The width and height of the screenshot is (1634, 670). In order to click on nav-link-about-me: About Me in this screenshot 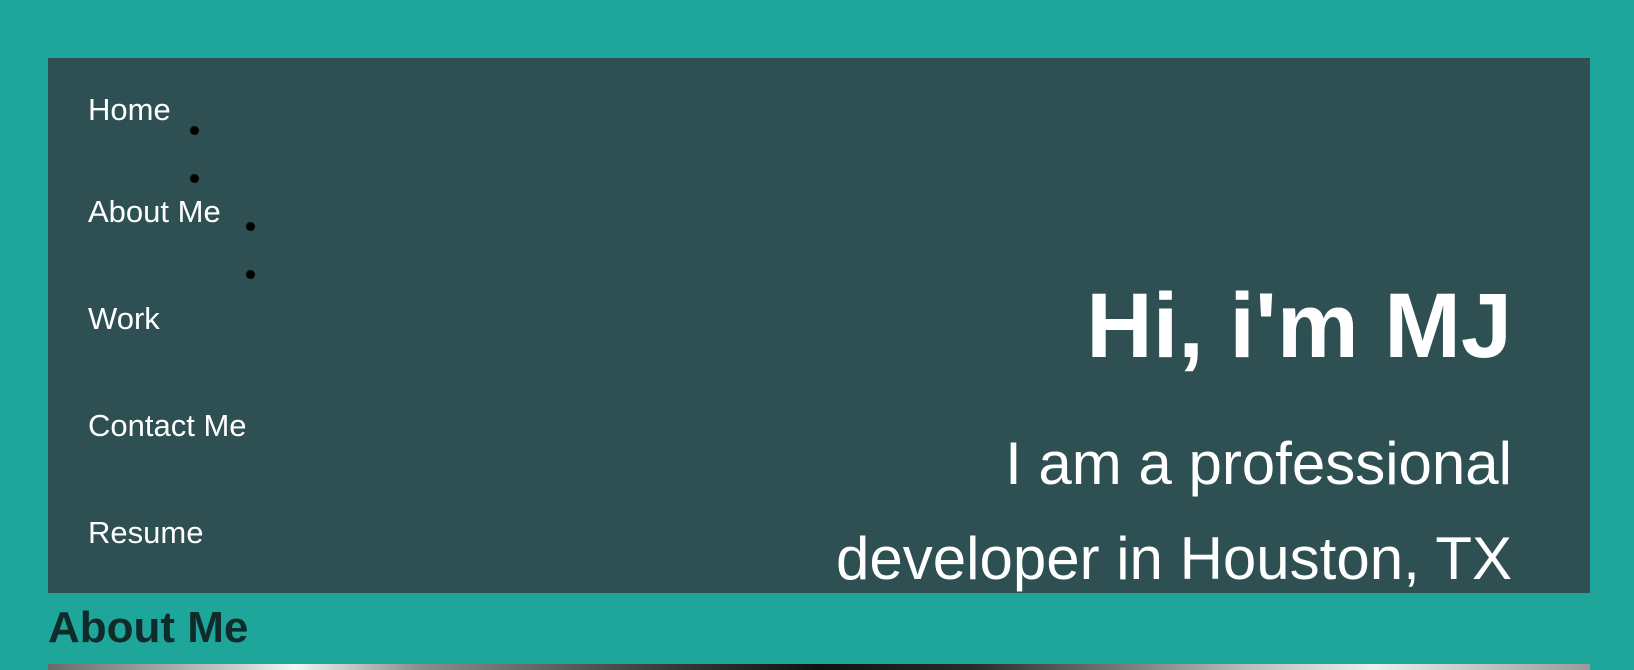, I will do `click(154, 212)`.